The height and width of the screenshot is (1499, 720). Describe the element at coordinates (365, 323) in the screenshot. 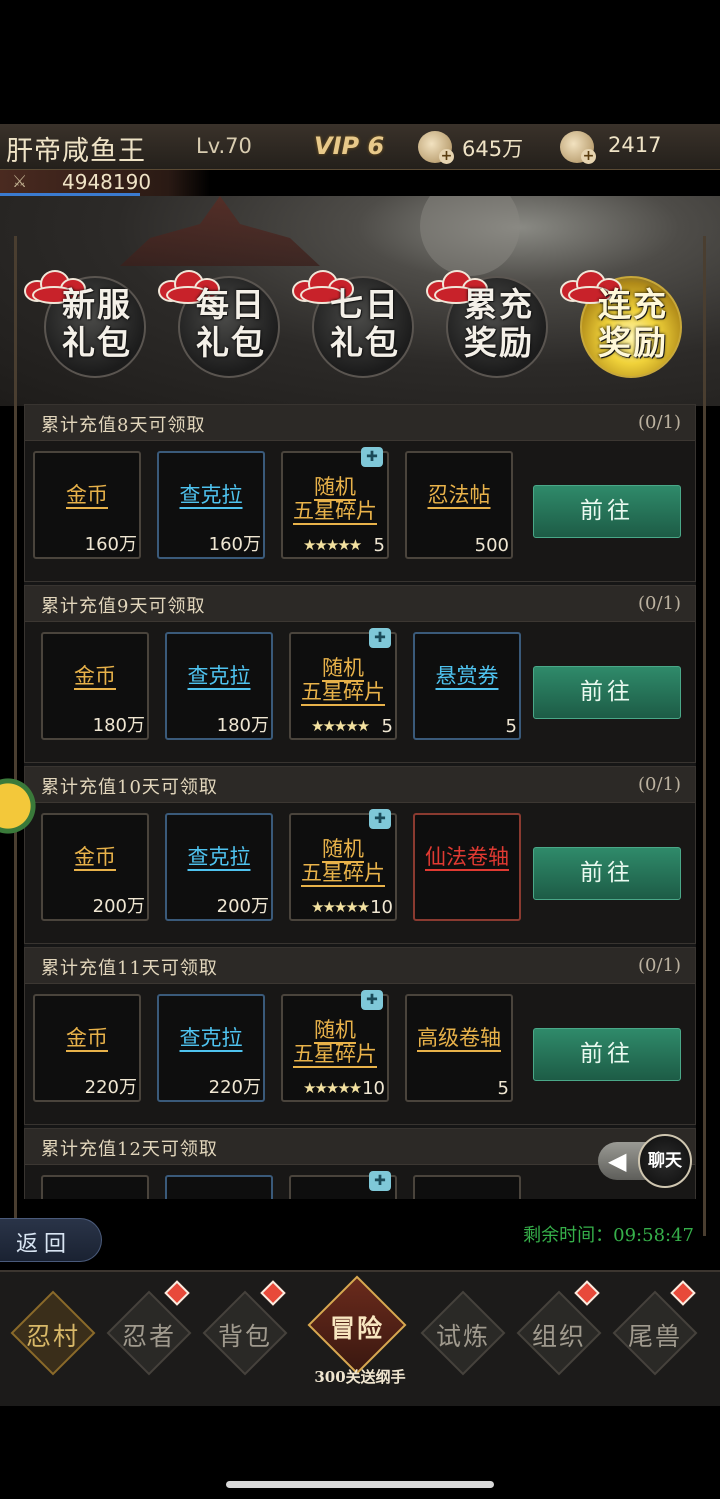

I see `tab-label: 七日 礼包` at that location.